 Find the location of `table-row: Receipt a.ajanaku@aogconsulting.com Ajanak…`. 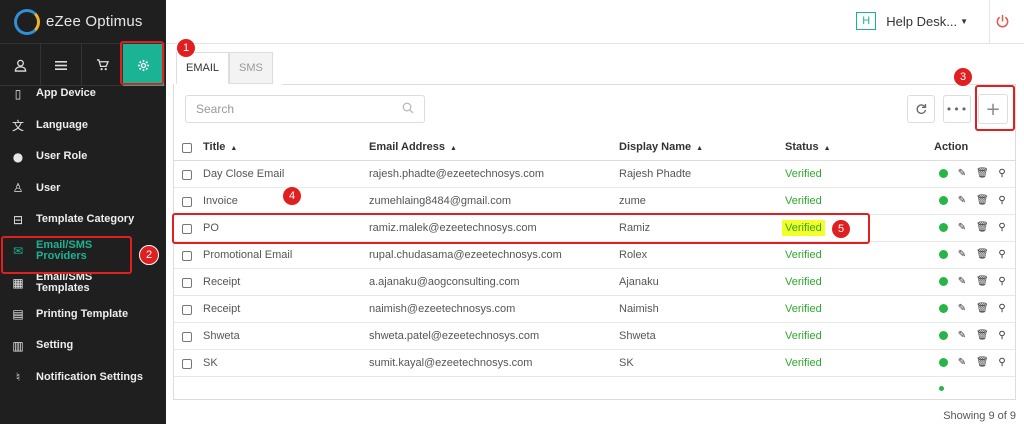

table-row: Receipt a.ajanaku@aogconsulting.com Ajanak… is located at coordinates (594, 282).